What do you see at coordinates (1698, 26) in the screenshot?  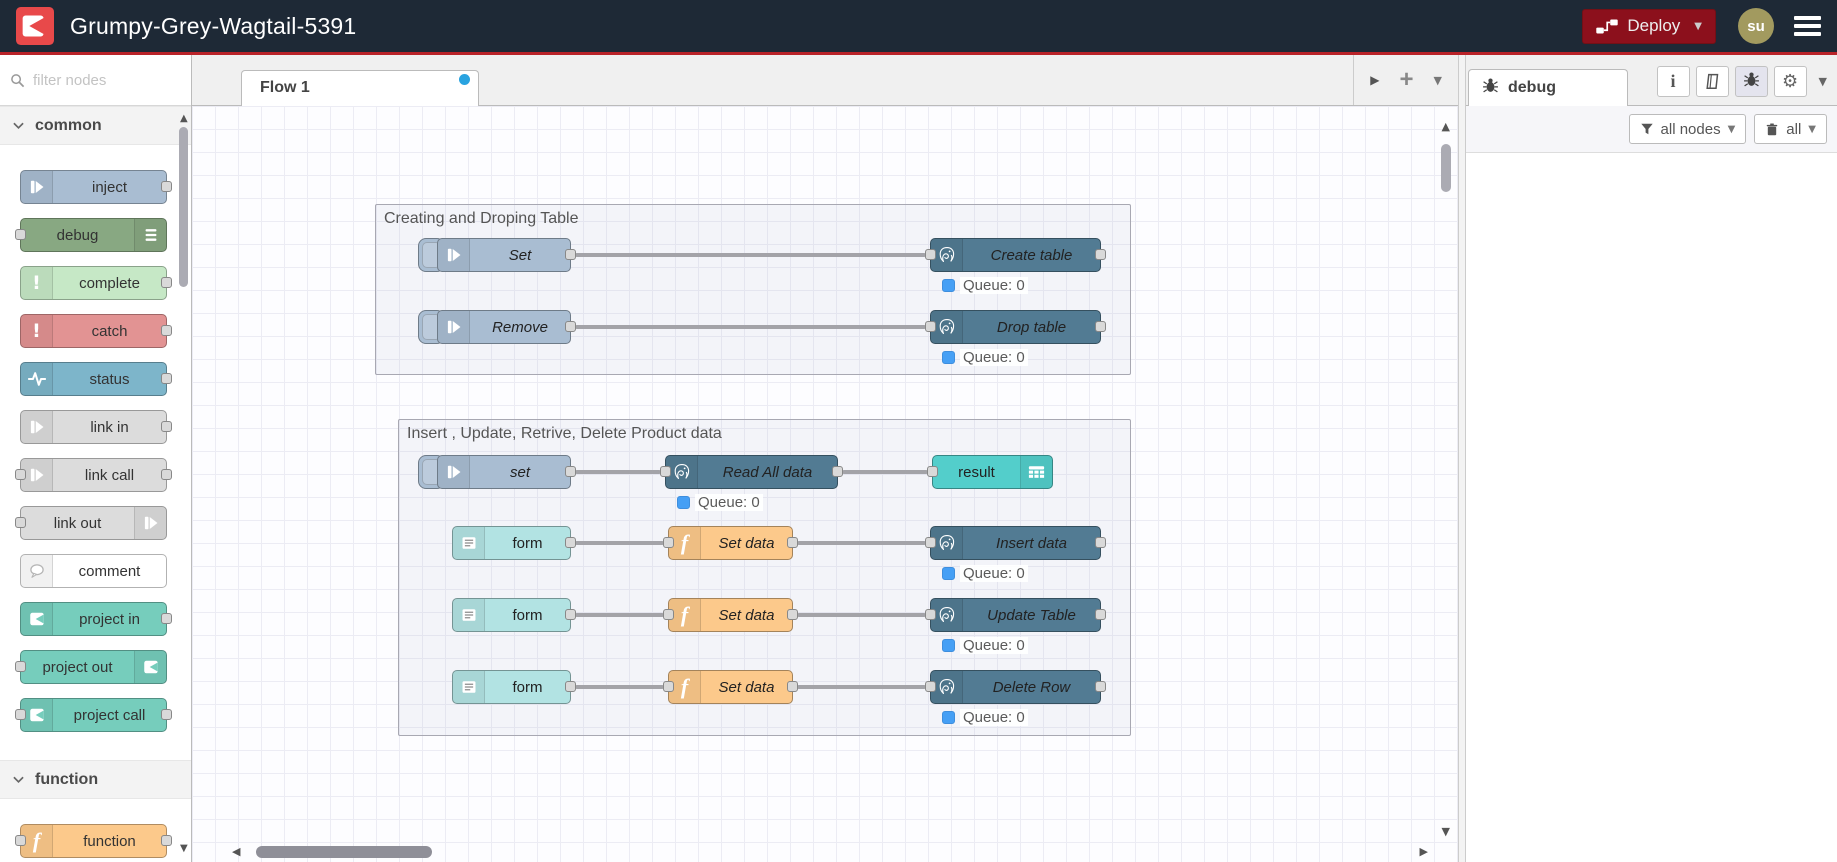 I see `deploy-caret-icon: ▼` at bounding box center [1698, 26].